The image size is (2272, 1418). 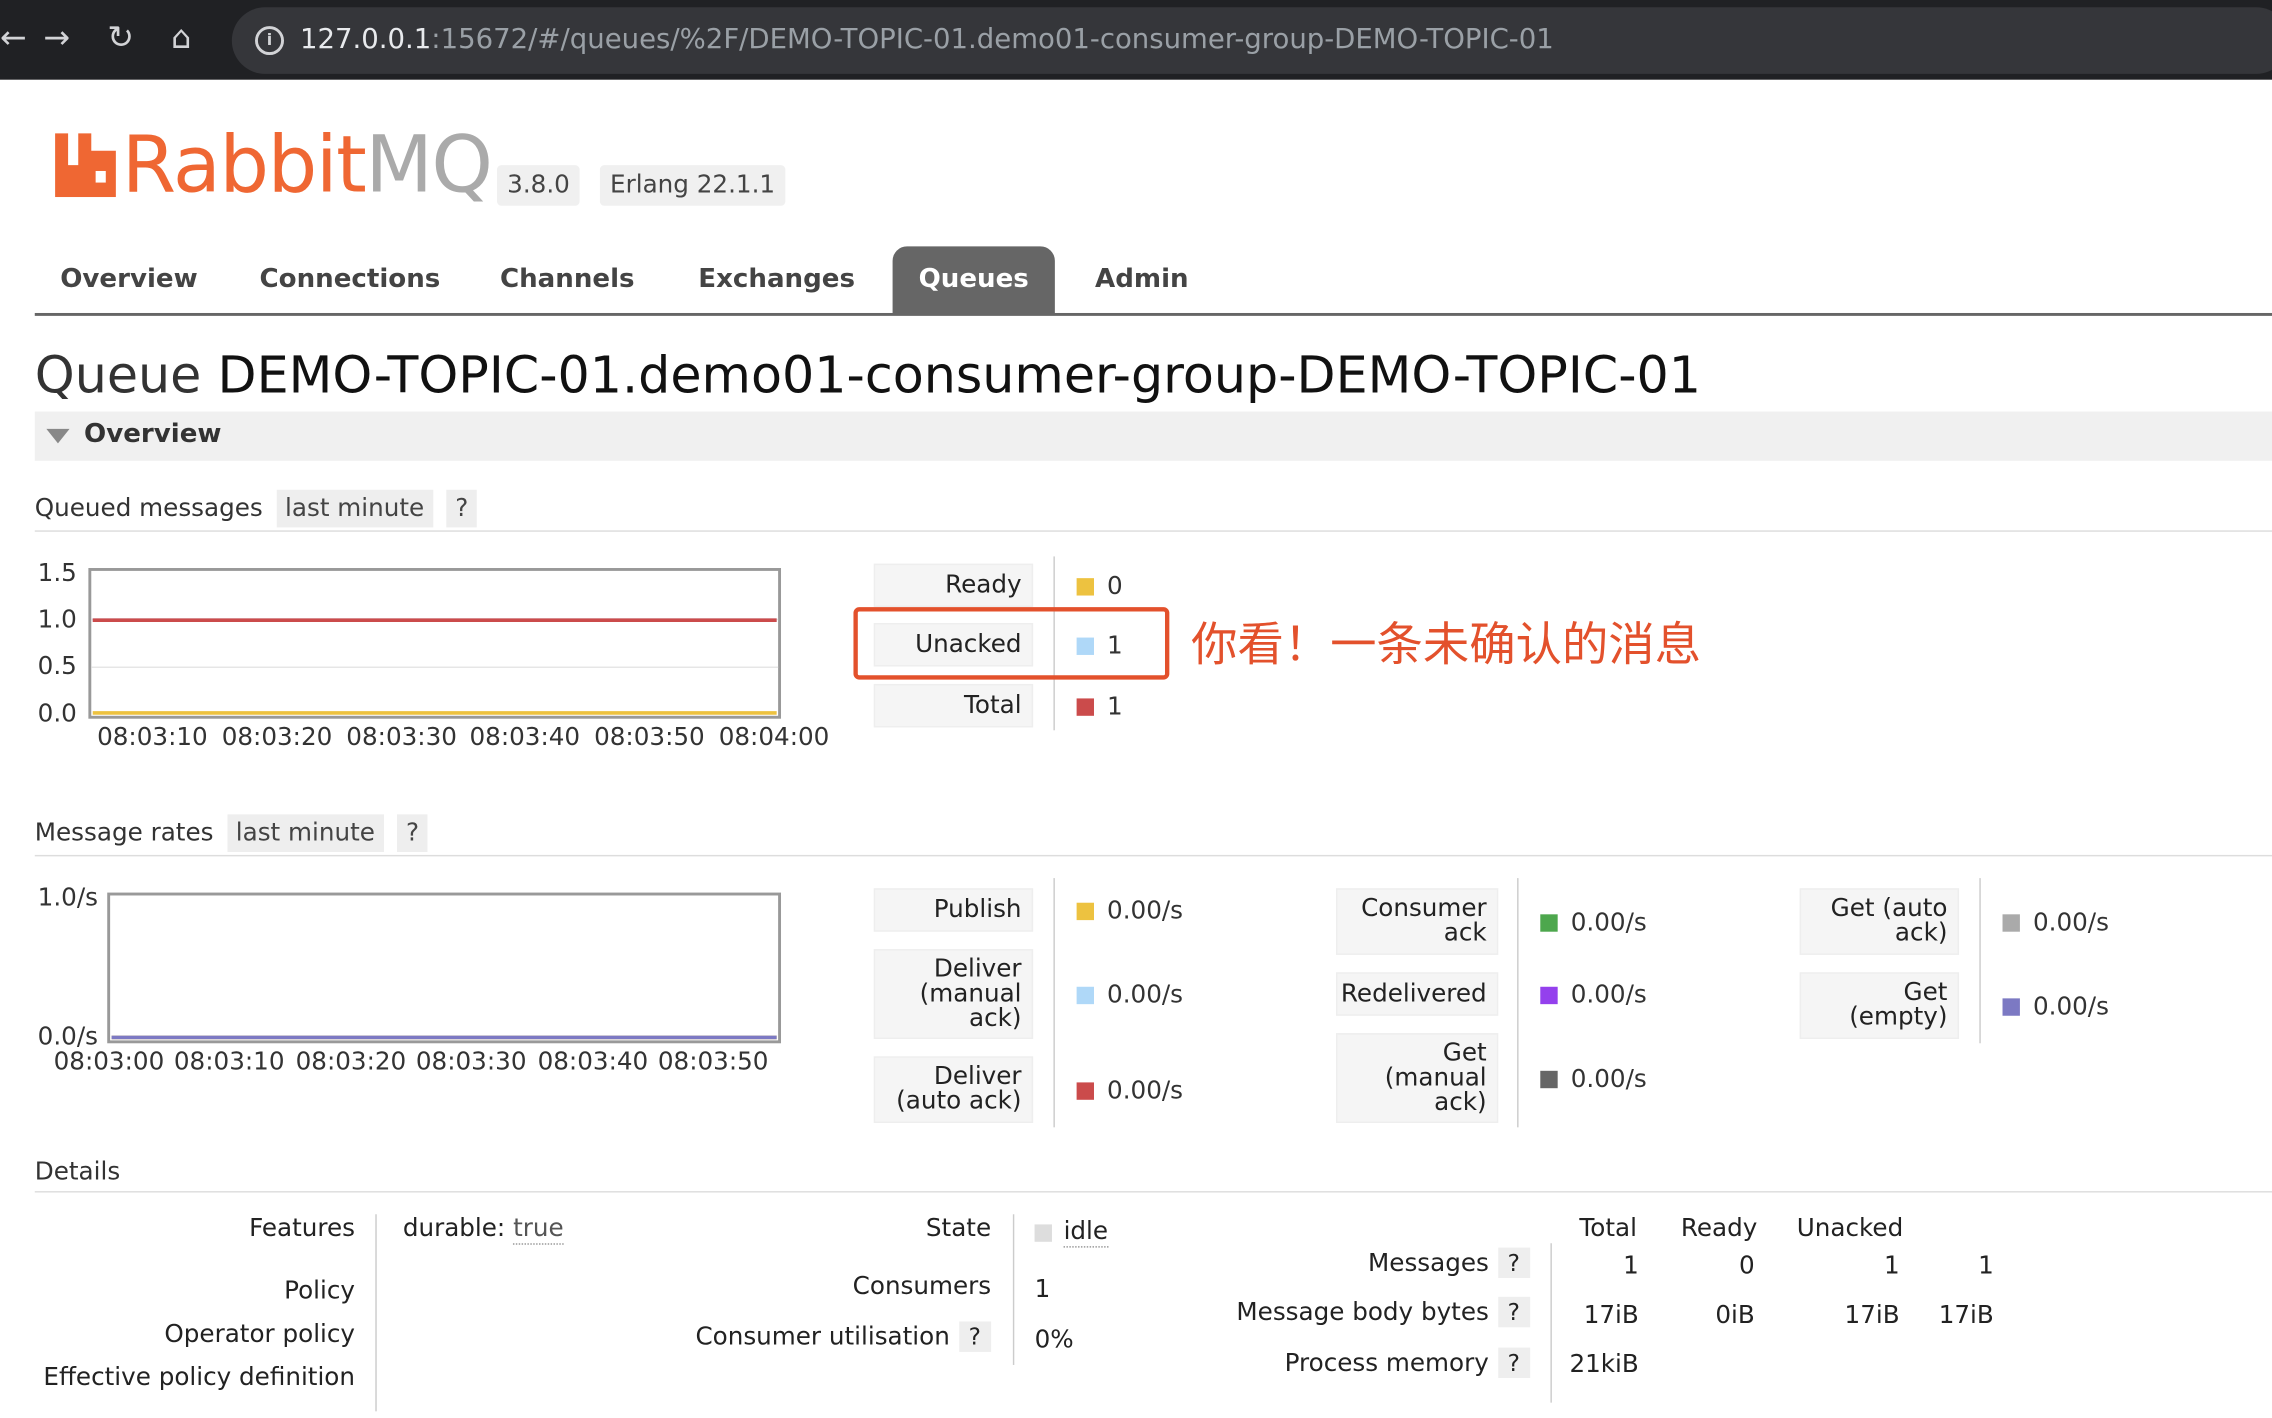 What do you see at coordinates (1417, 1078) in the screenshot?
I see `legend-get-manual-ack: Get (manual ack)` at bounding box center [1417, 1078].